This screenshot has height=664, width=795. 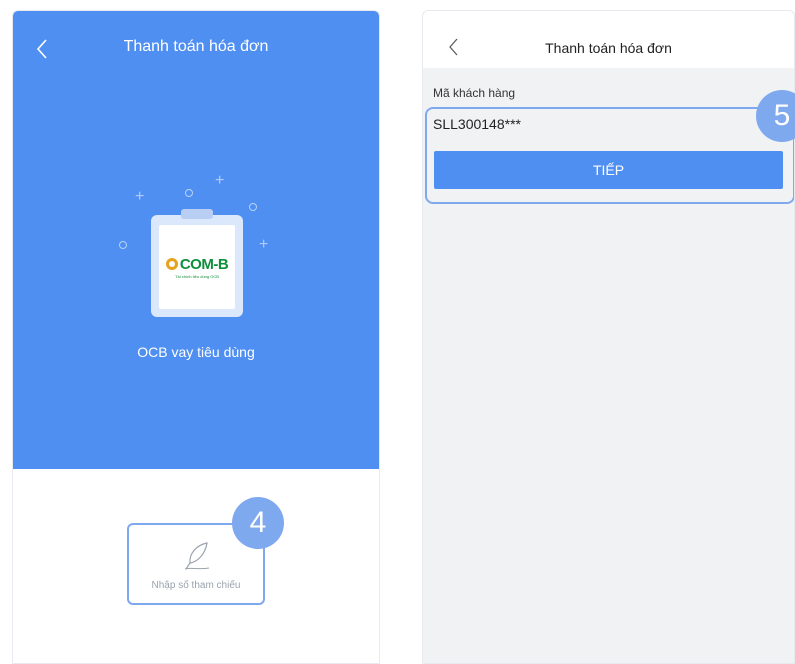 What do you see at coordinates (258, 523) in the screenshot?
I see `step-badge-4: 4` at bounding box center [258, 523].